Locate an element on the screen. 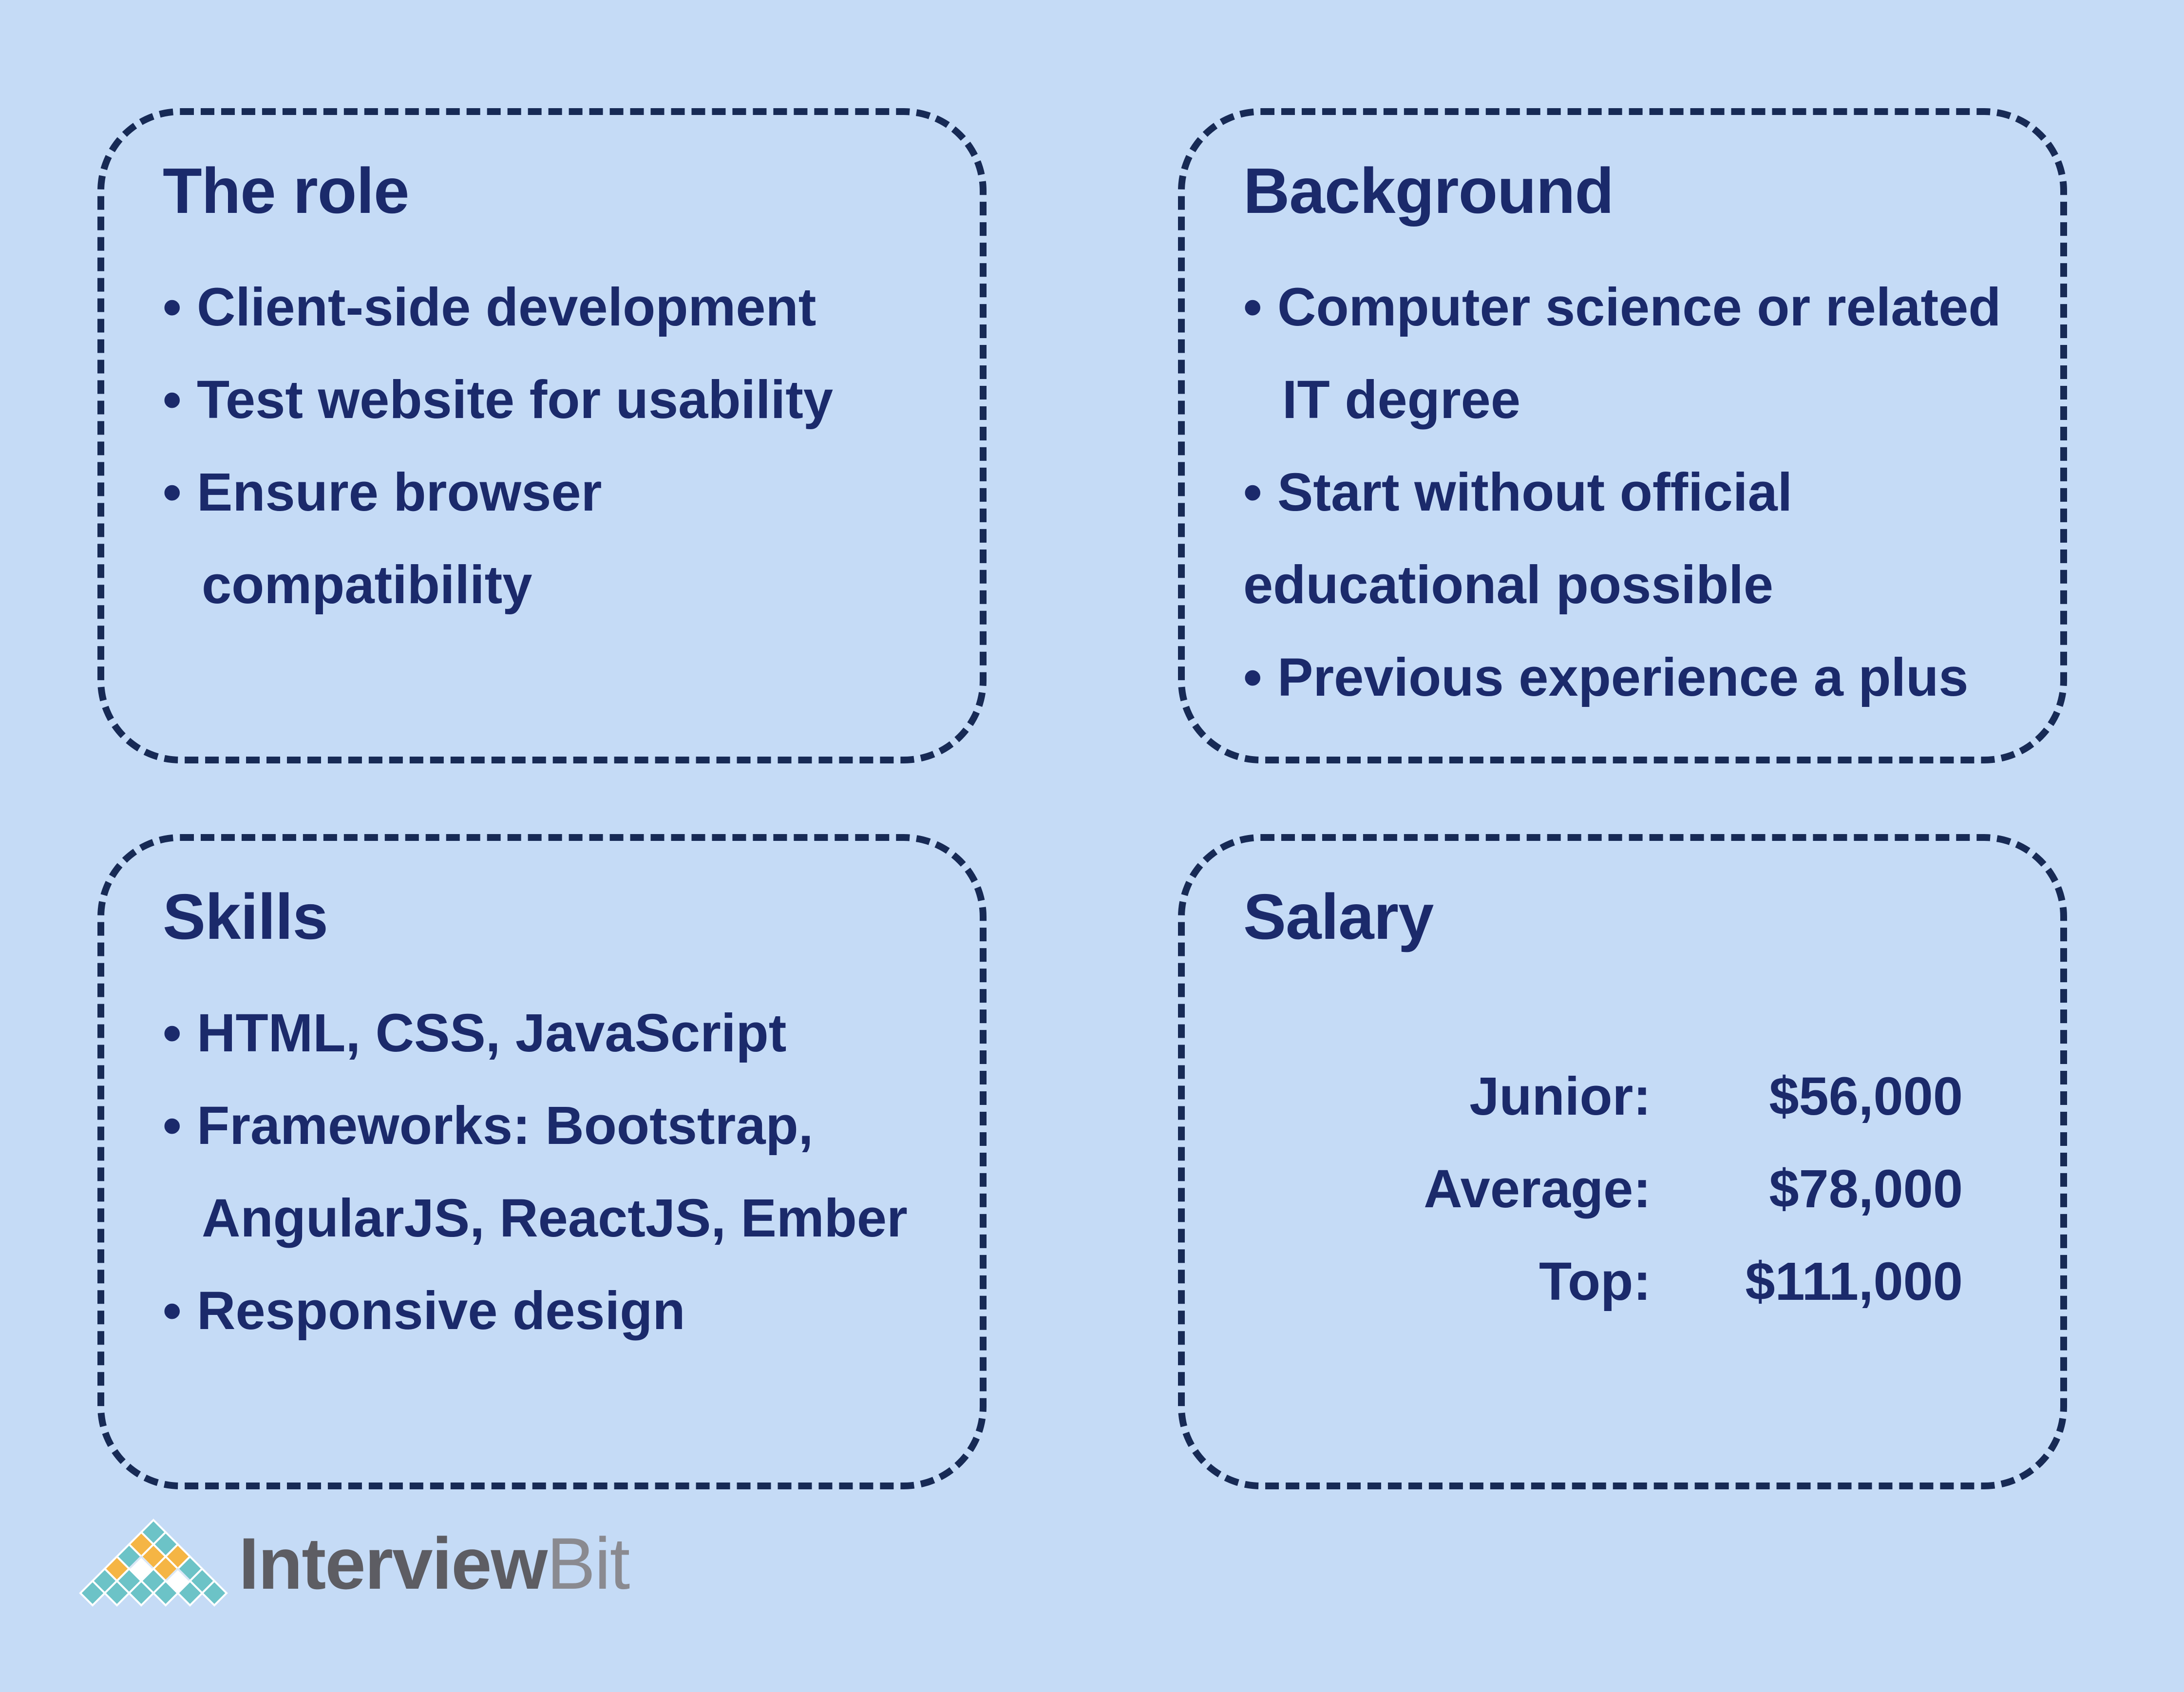 Image resolution: width=2184 pixels, height=1692 pixels. bullet-text: HTML, CSS, JavaScript is located at coordinates (492, 1033).